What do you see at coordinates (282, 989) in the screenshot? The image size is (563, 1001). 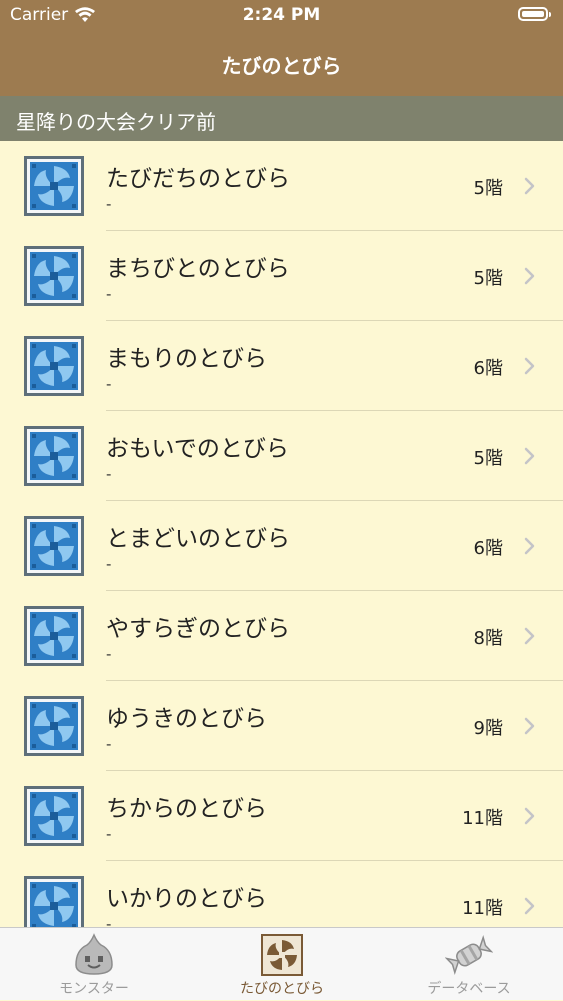 I see `tab-label: たびのとびら` at bounding box center [282, 989].